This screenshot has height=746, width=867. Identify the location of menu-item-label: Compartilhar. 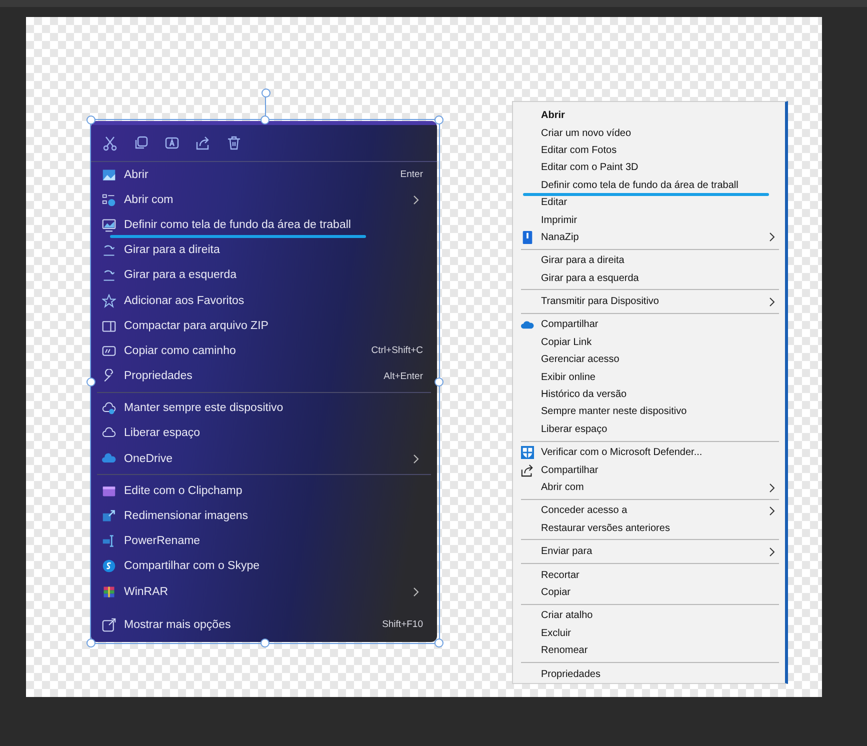
(570, 470).